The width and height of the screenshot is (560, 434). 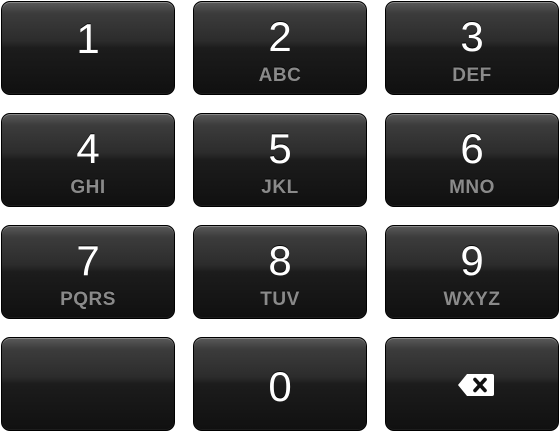 I want to click on key-digit: 0, so click(x=280, y=386).